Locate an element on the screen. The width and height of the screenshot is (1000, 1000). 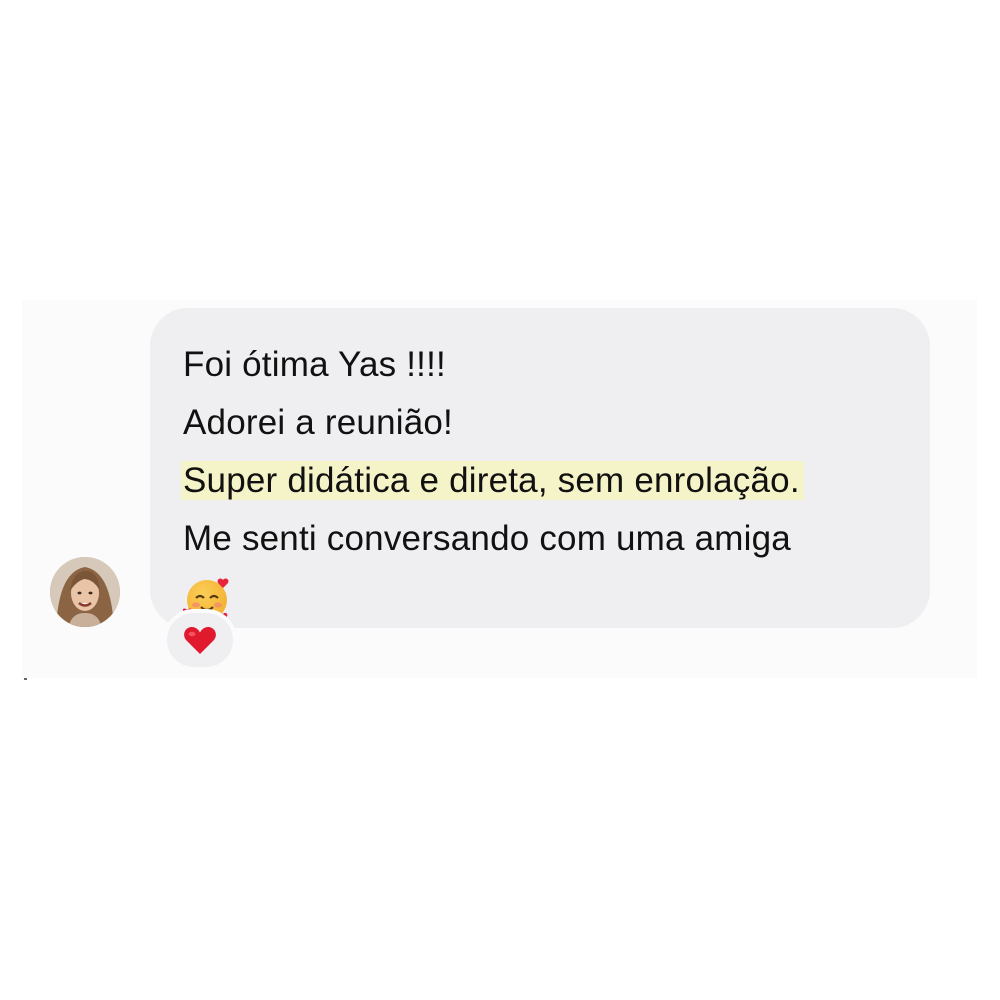
avatar-photo is located at coordinates (85, 592).